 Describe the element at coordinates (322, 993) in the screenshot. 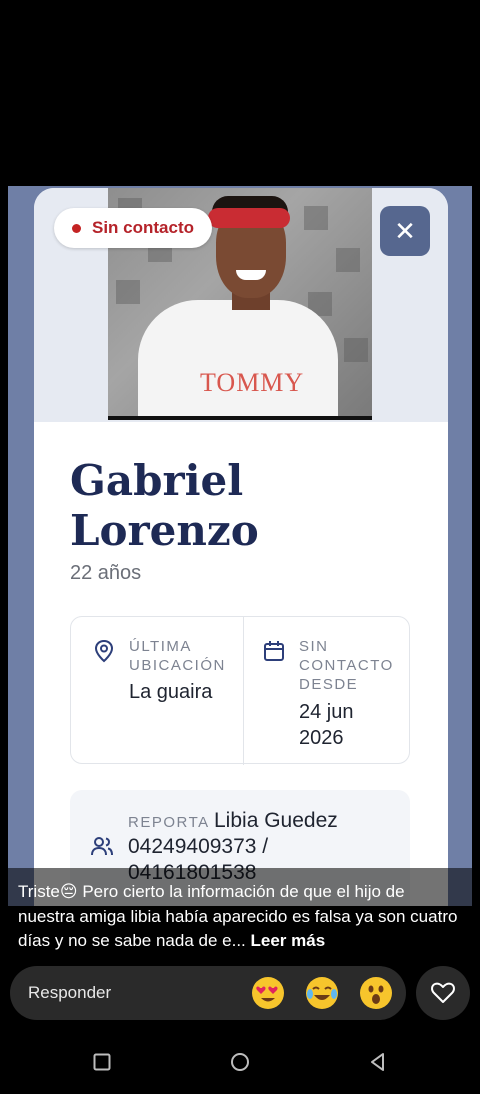

I see `tears-of-joy-emoji` at that location.